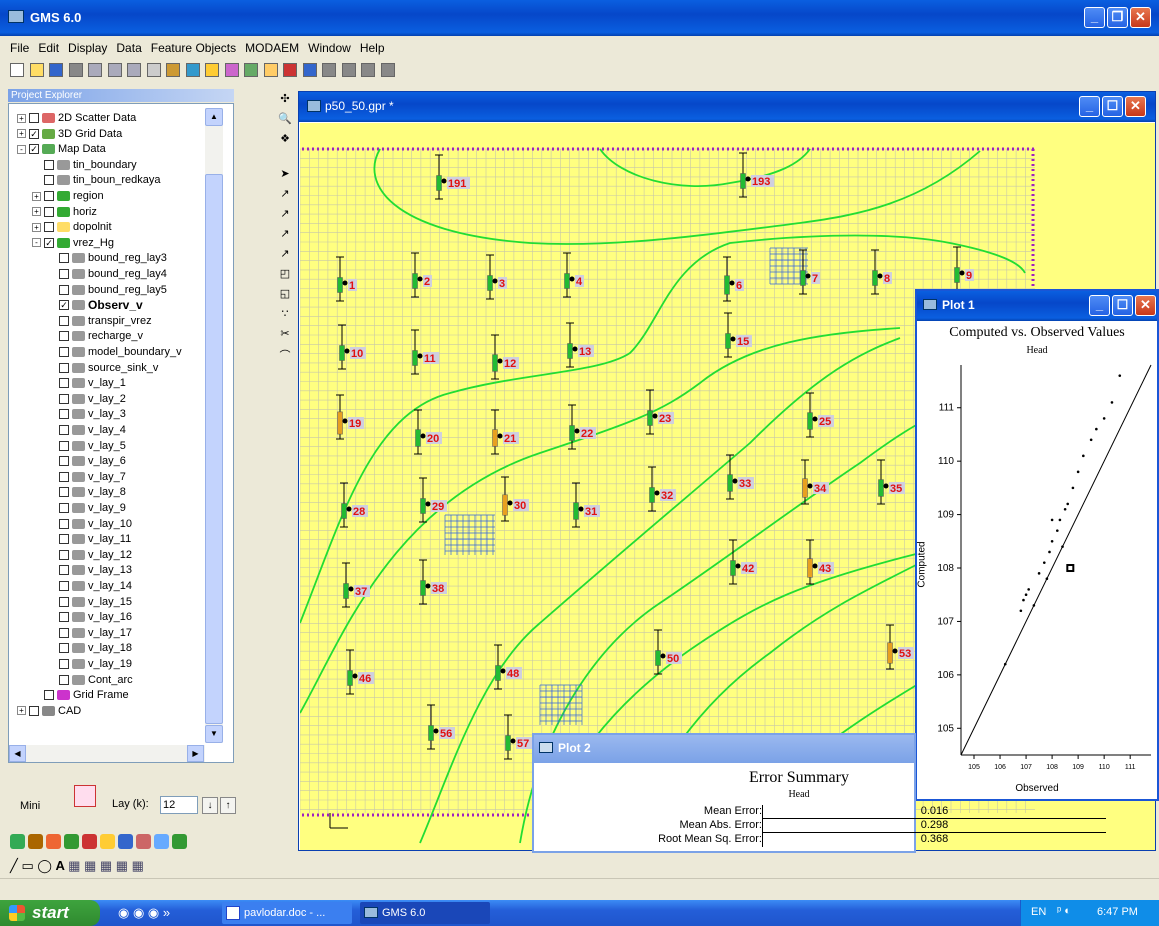 This screenshot has width=1159, height=926. What do you see at coordinates (64, 212) in the screenshot?
I see `tree-item: + horiz` at bounding box center [64, 212].